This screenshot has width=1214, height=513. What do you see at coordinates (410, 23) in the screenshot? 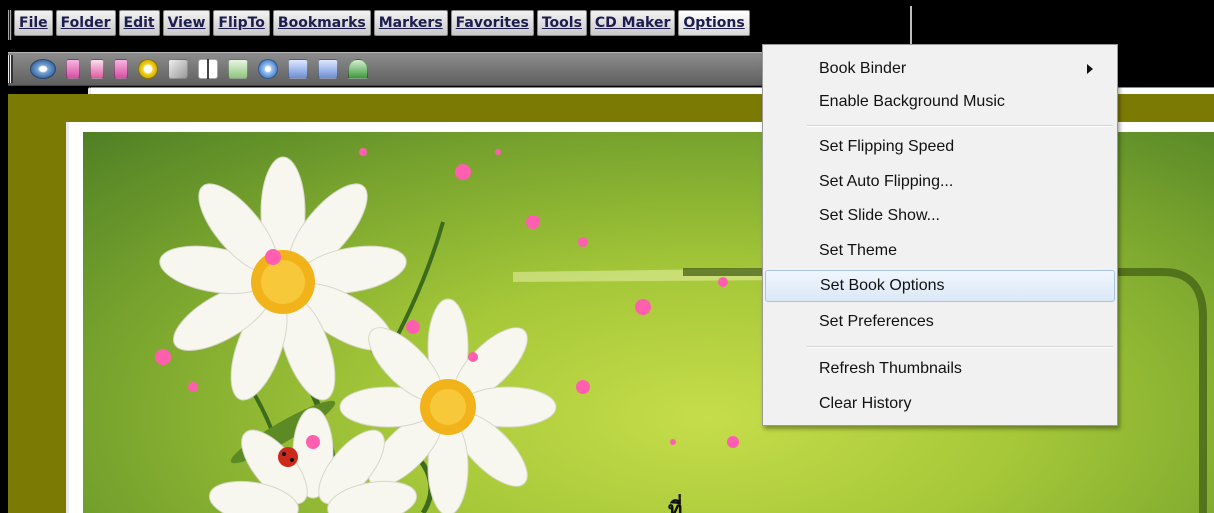
I see `menu-markers: Markers` at bounding box center [410, 23].